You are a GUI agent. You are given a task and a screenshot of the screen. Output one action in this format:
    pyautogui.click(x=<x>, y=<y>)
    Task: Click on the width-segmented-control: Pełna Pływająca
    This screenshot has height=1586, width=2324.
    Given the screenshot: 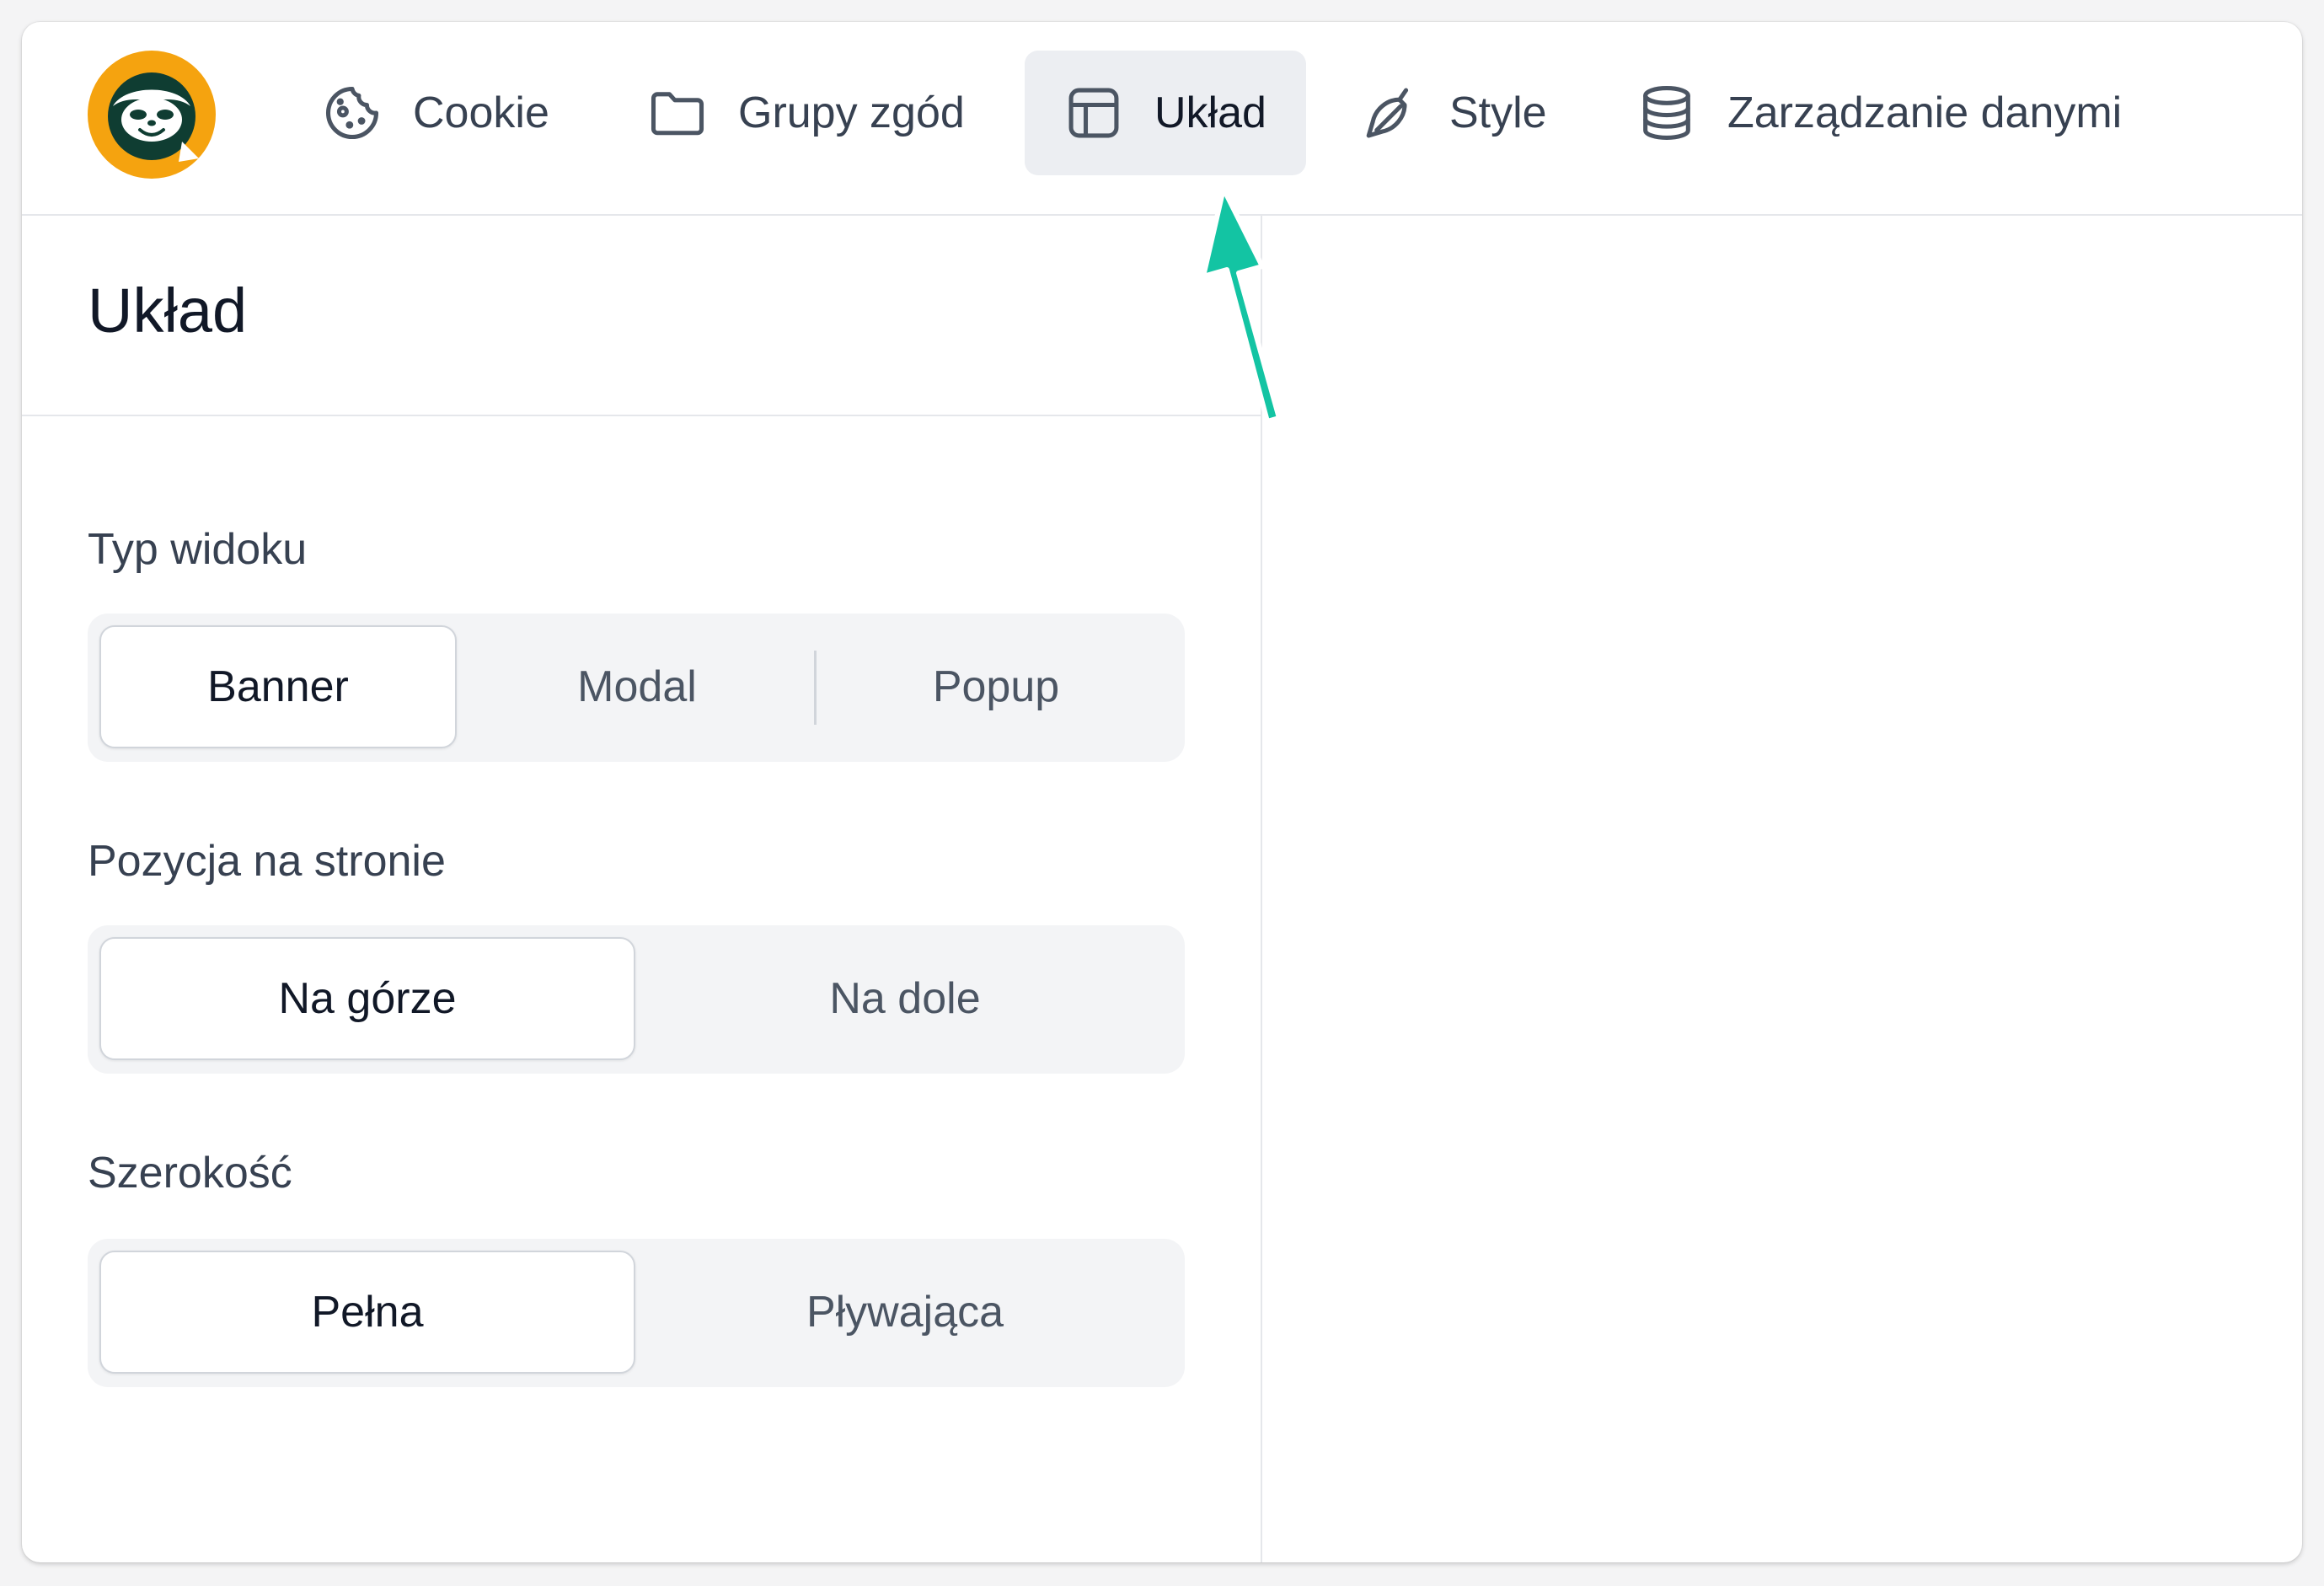 What is the action you would take?
    pyautogui.click(x=636, y=1313)
    